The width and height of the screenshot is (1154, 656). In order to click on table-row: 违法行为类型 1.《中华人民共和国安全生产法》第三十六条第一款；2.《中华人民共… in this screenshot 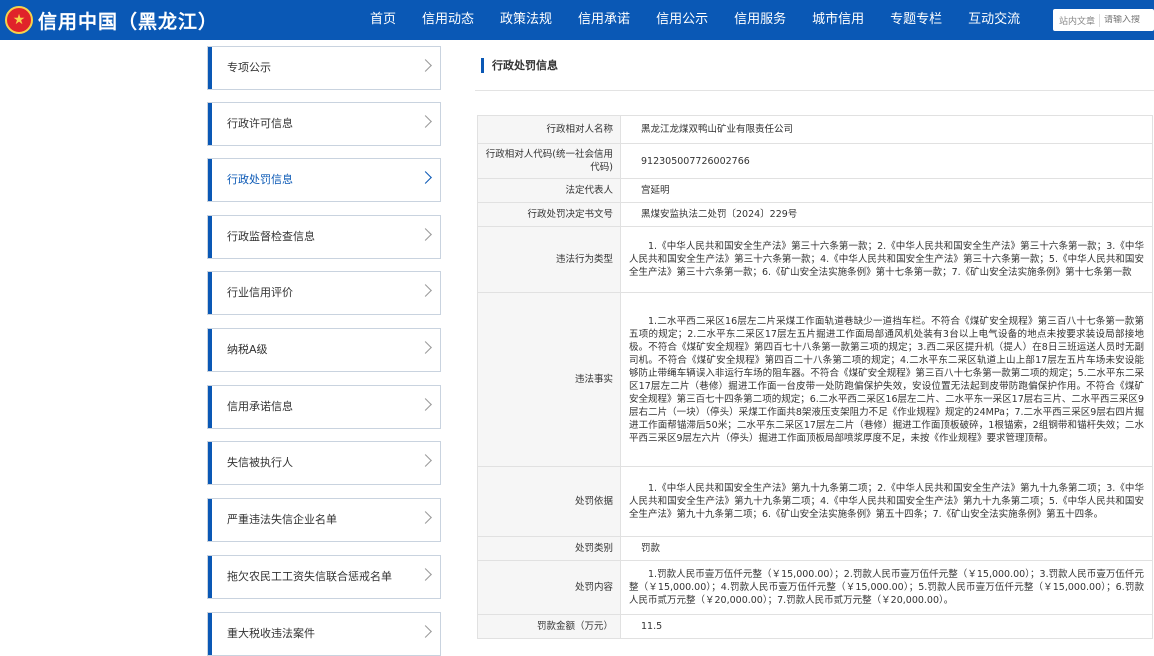, I will do `click(815, 259)`.